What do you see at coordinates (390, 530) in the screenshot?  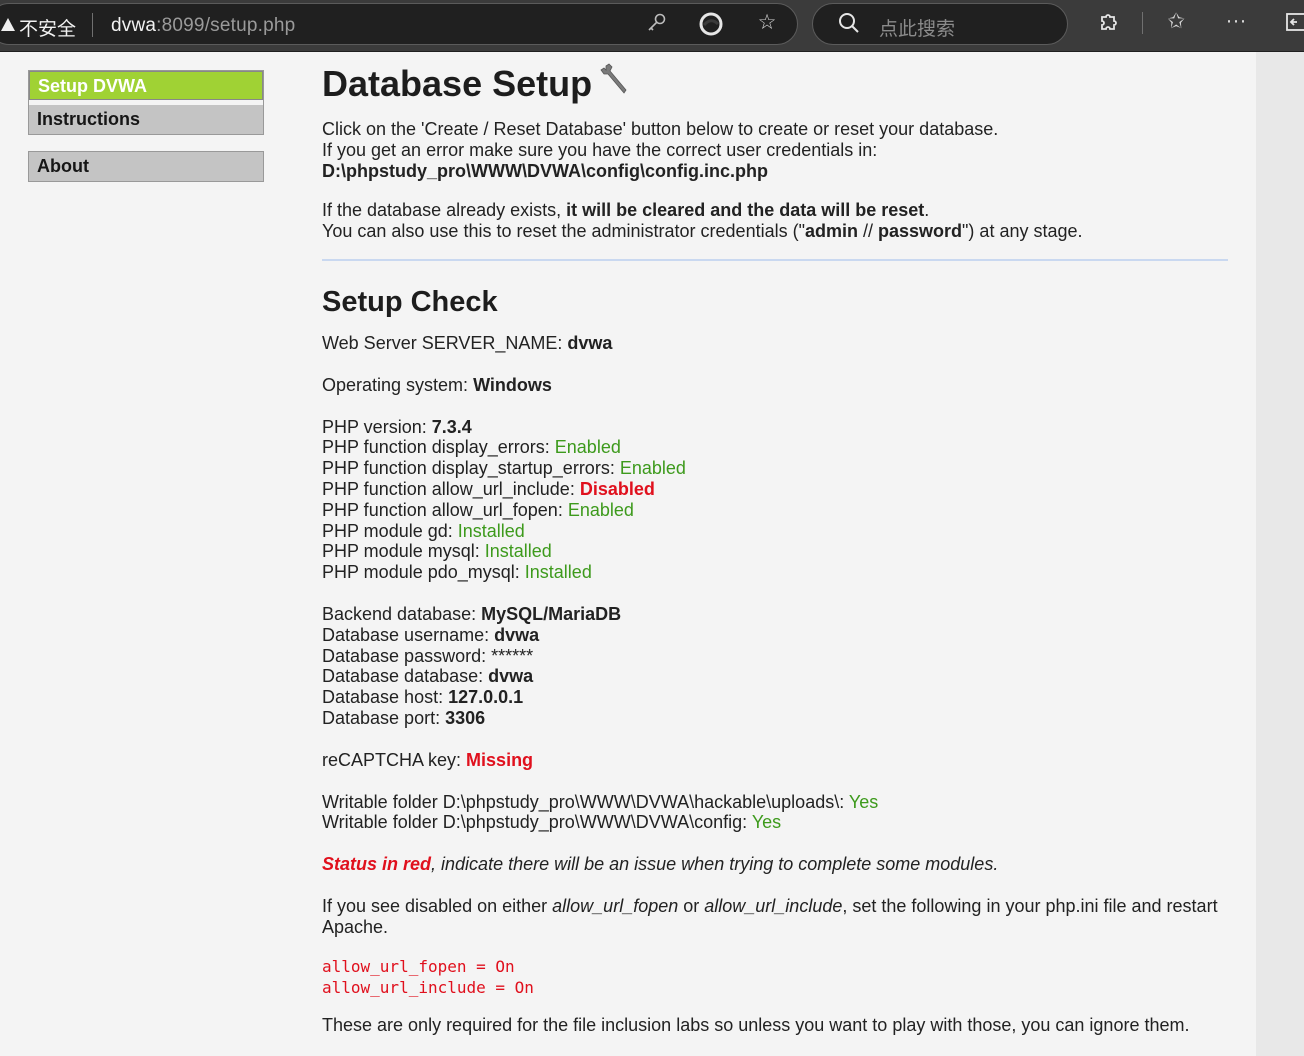 I see `php-check-label: PHP module gd:` at bounding box center [390, 530].